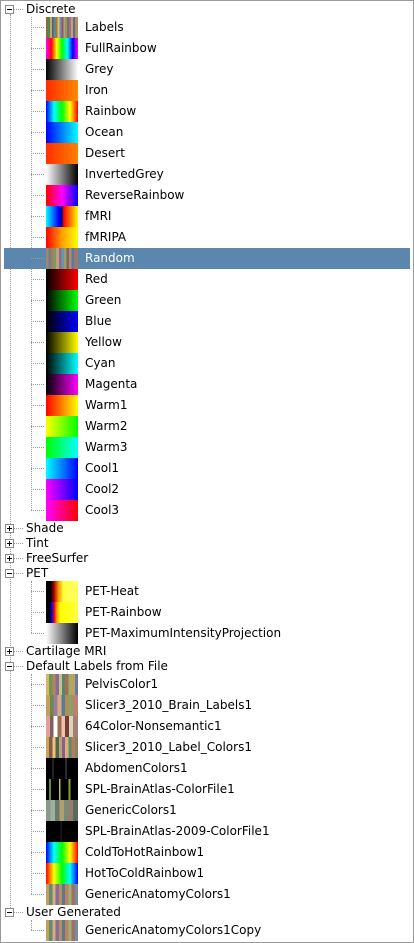  Describe the element at coordinates (62, 768) in the screenshot. I see `abdomen-swatch` at that location.